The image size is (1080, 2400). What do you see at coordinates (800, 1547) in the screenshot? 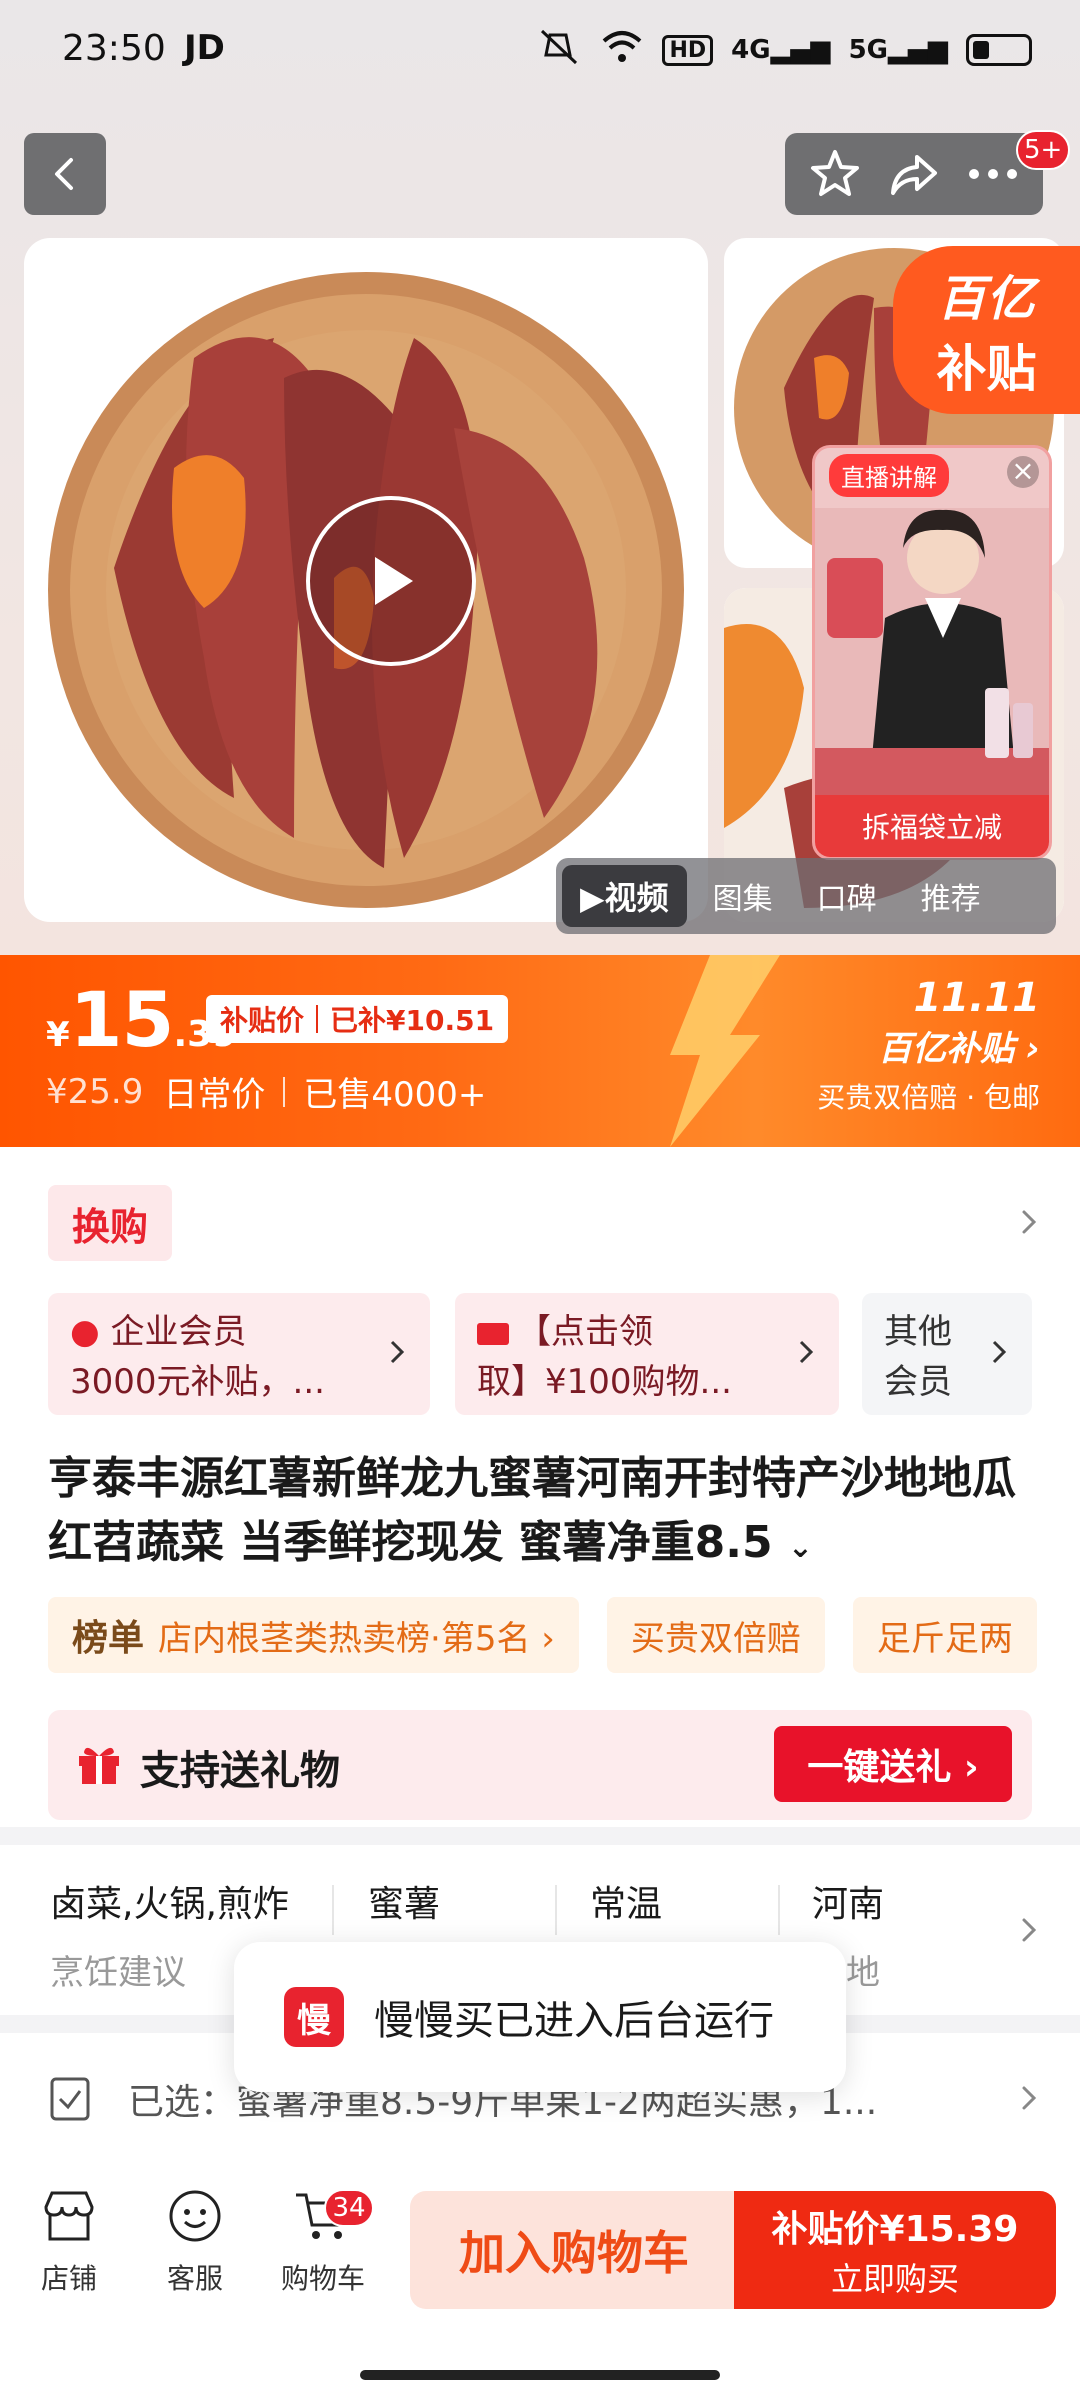
I see `chevron-down-icon: ⌄` at bounding box center [800, 1547].